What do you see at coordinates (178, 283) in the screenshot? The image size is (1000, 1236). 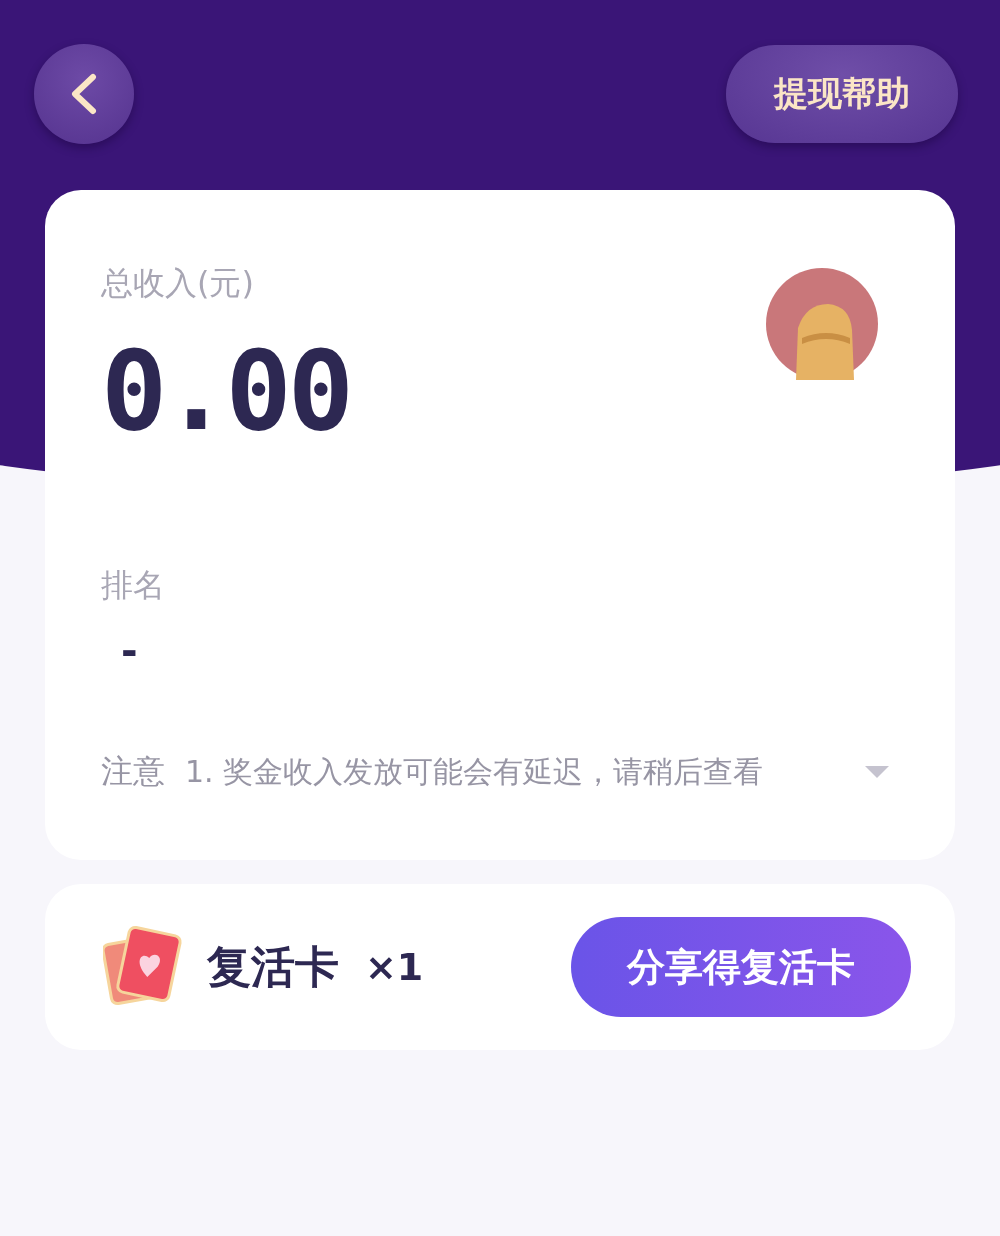 I see `total-income-label: 总收入(元)` at bounding box center [178, 283].